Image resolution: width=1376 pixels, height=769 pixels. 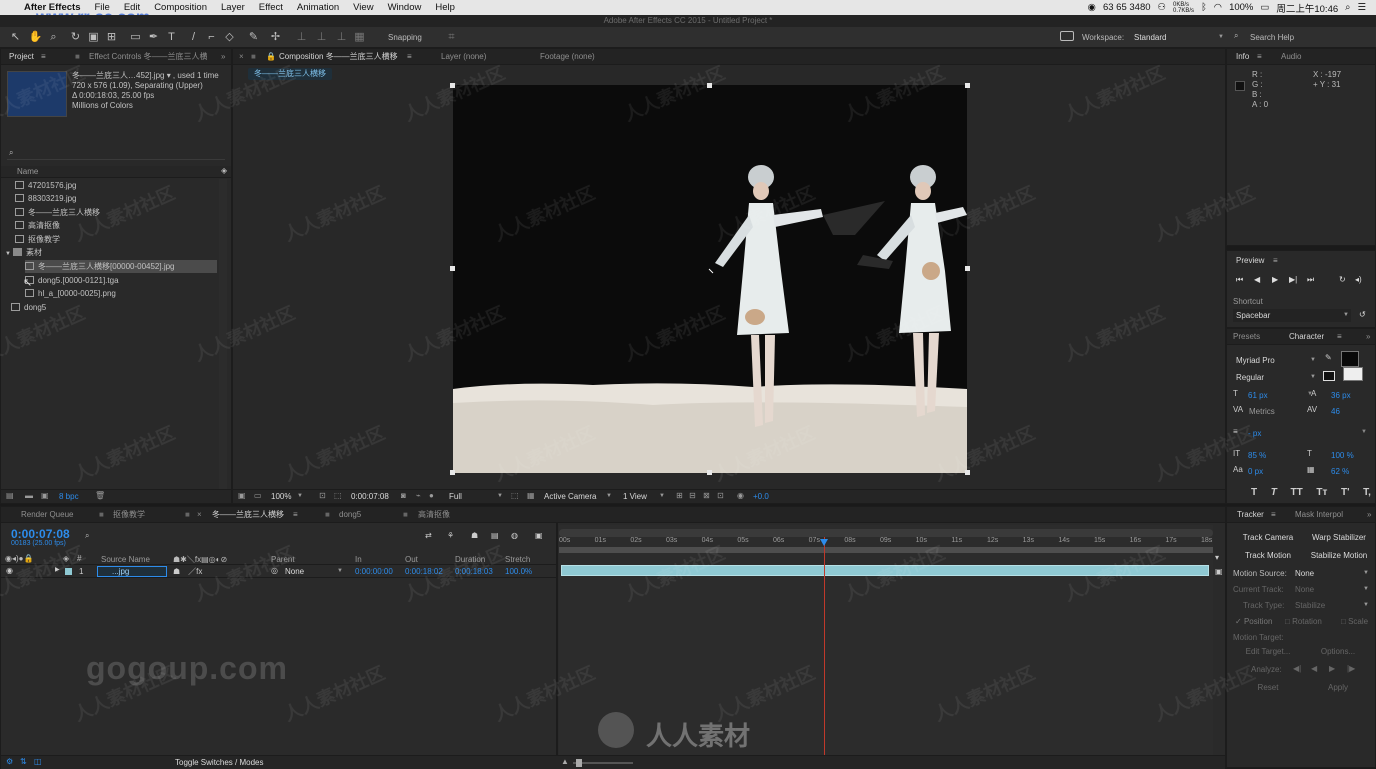 What do you see at coordinates (21, 57) in the screenshot?
I see `tab-project: Project` at bounding box center [21, 57].